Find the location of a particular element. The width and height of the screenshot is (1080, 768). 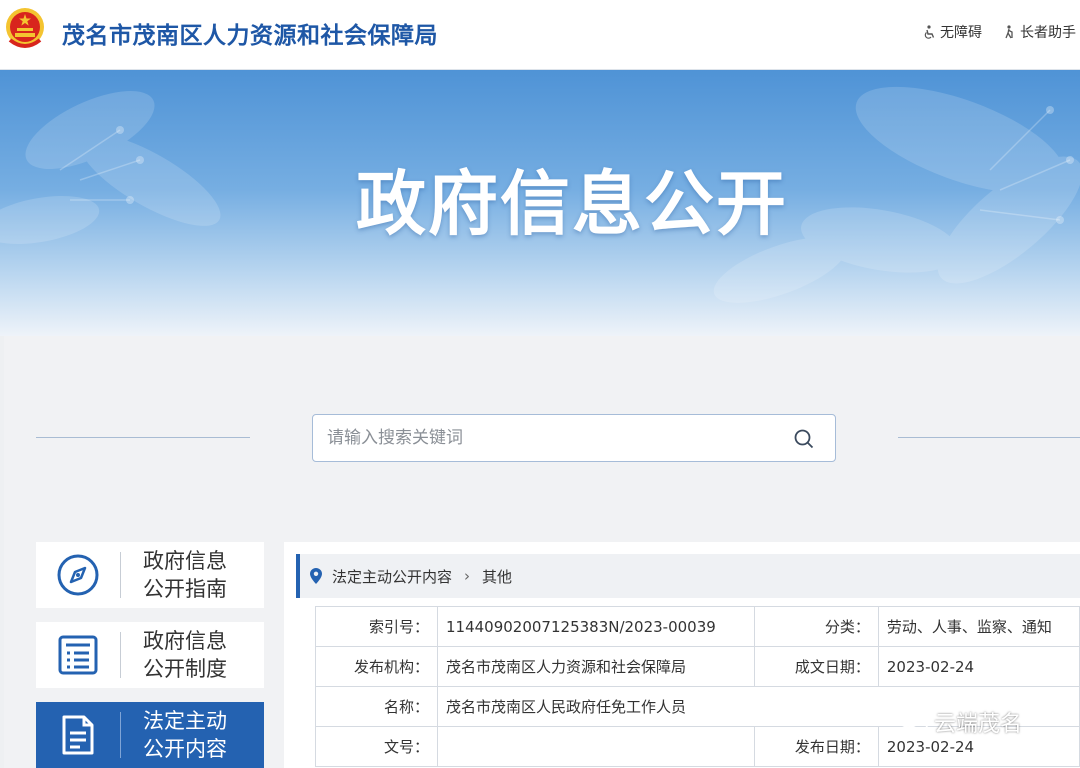

accessibility-link: 无障碍 is located at coordinates (952, 32).